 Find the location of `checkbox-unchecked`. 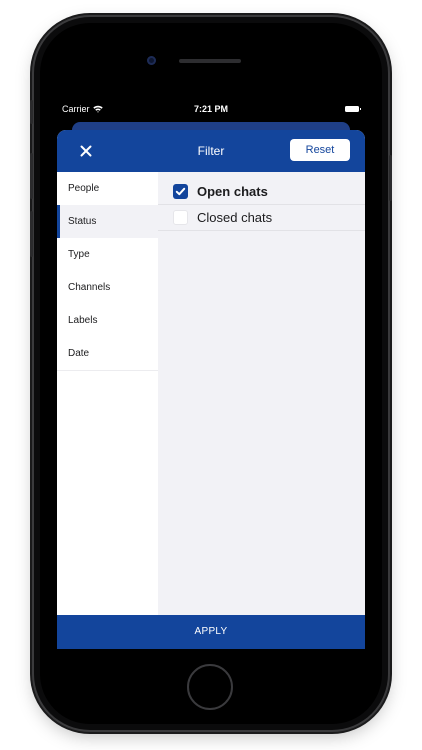

checkbox-unchecked is located at coordinates (180, 217).